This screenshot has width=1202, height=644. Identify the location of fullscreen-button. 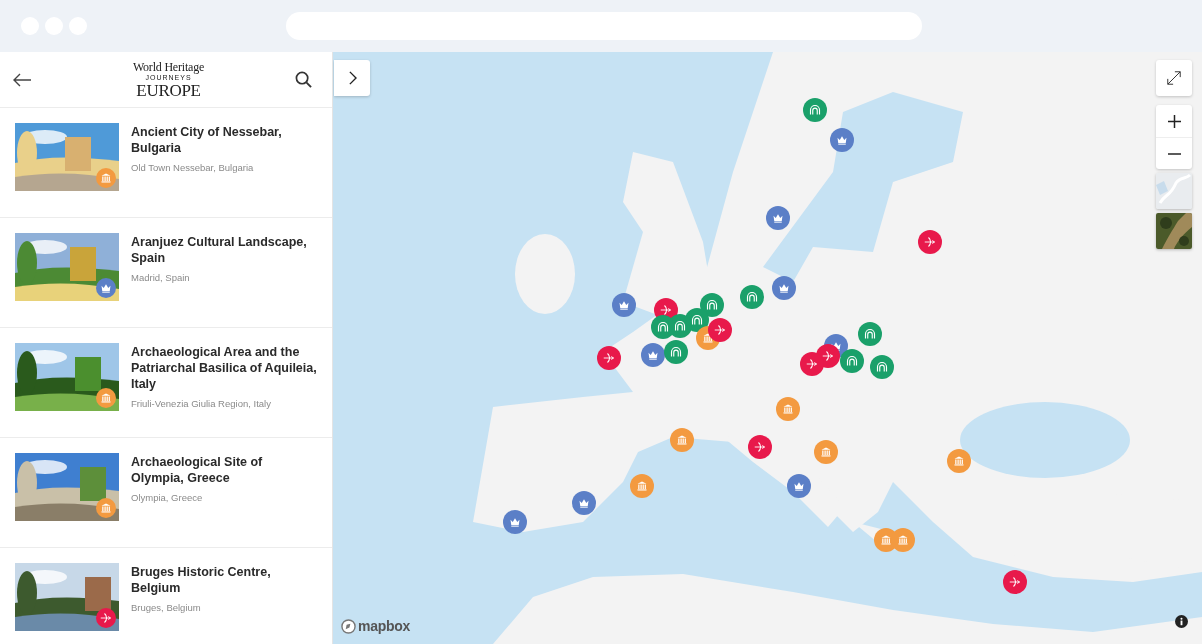
(1174, 78).